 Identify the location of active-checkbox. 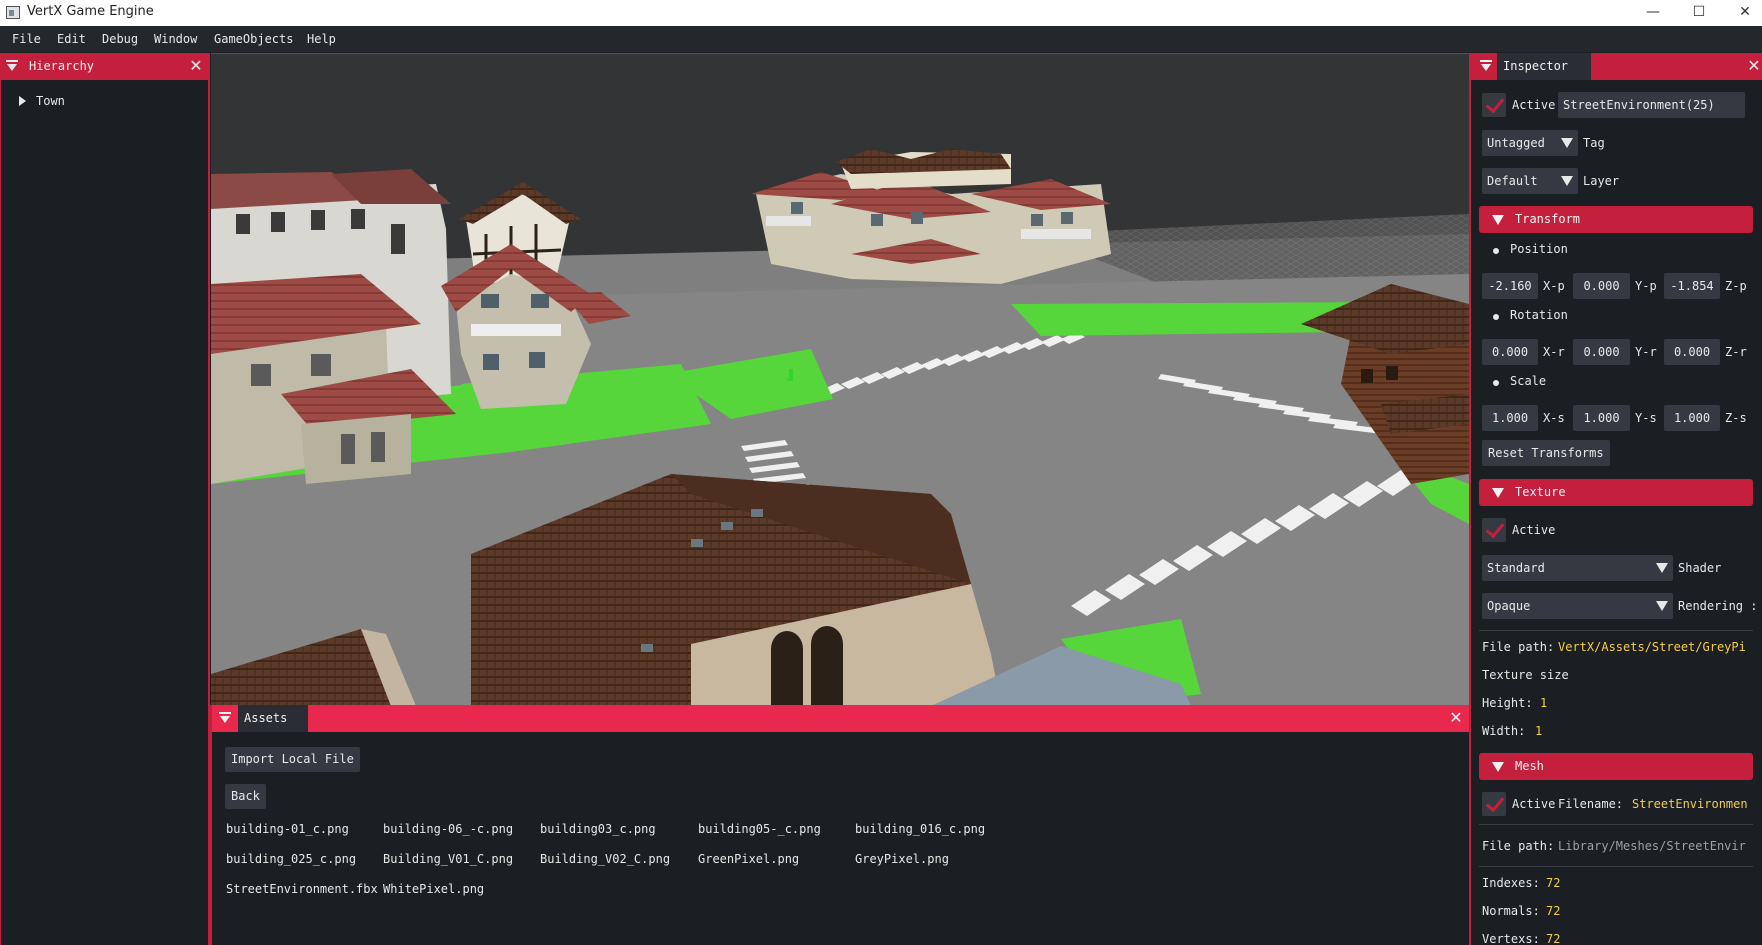
(1494, 105).